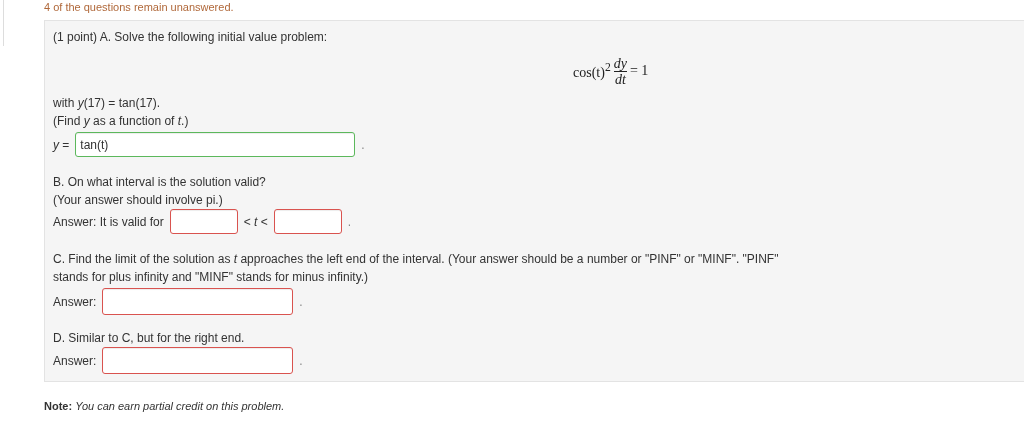 The height and width of the screenshot is (422, 1024). I want to click on question-text: D. Similar to C, but for the right end., so click(149, 338).